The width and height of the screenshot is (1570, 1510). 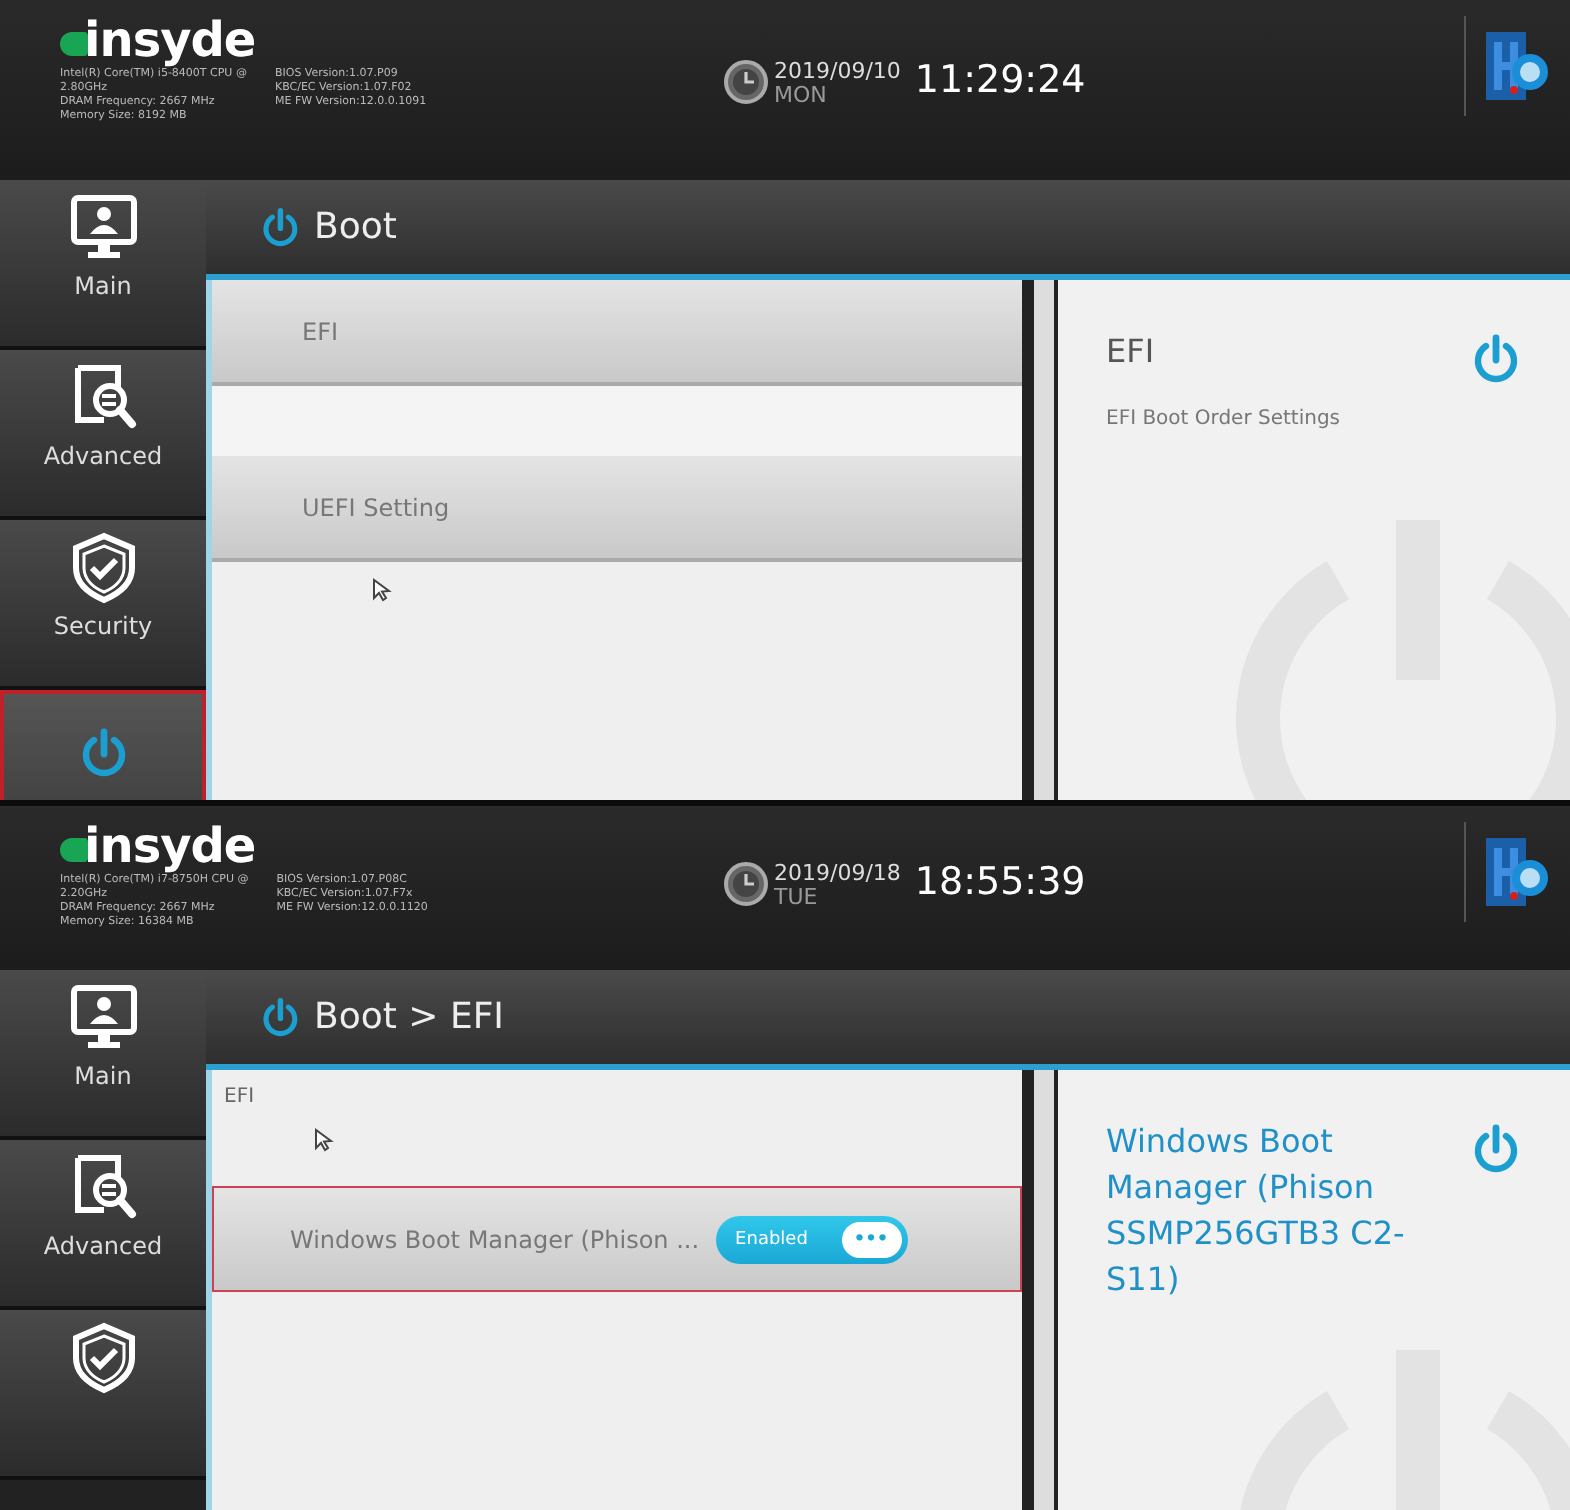 What do you see at coordinates (239, 1097) in the screenshot?
I see `section-label: EFI` at bounding box center [239, 1097].